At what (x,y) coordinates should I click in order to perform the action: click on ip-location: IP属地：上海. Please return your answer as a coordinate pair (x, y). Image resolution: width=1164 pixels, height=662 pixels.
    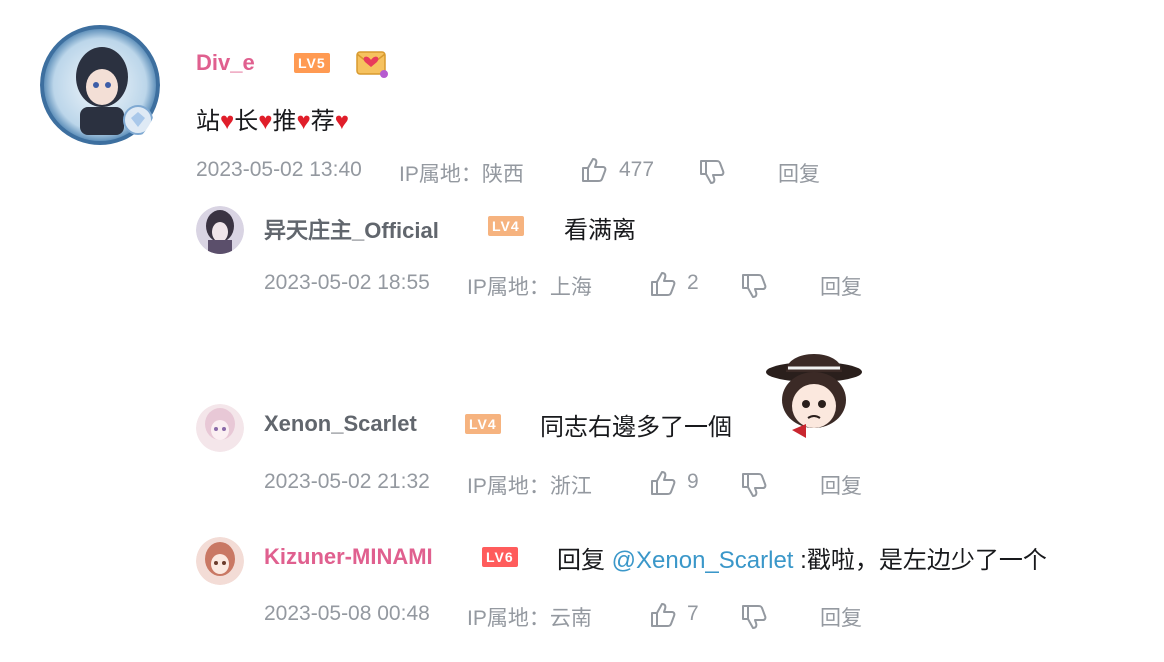
    Looking at the image, I should click on (529, 287).